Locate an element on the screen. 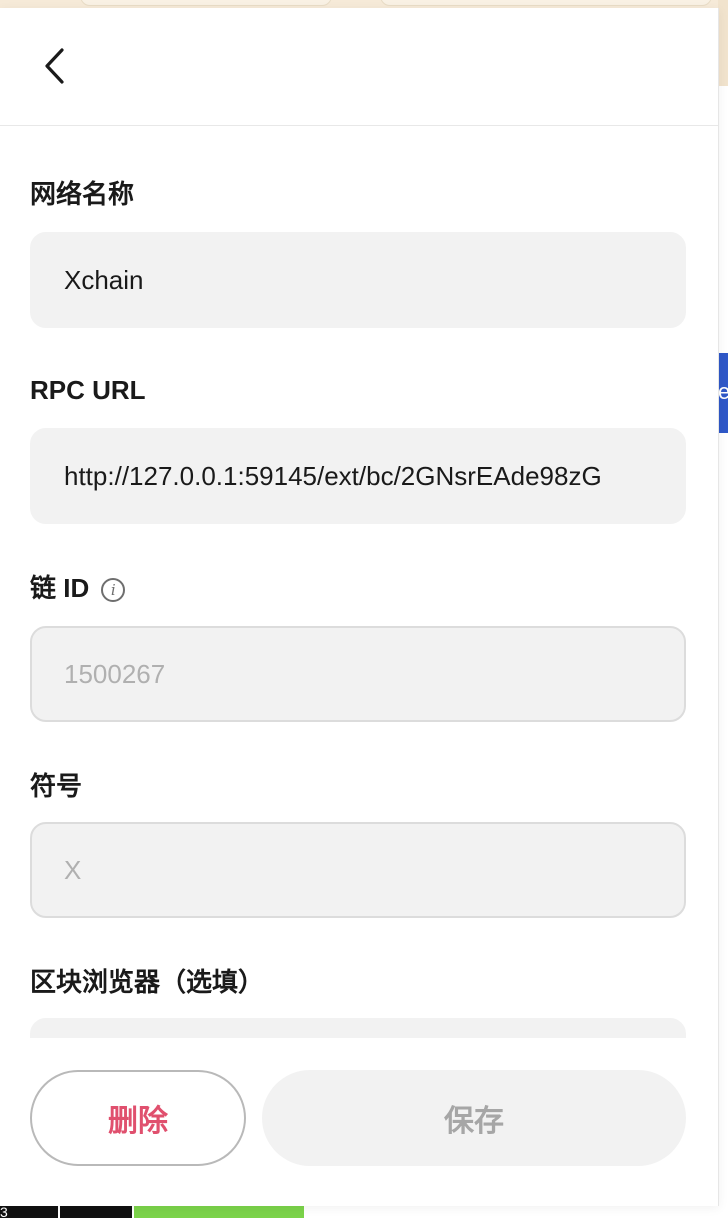  chain-id-input is located at coordinates (358, 674).